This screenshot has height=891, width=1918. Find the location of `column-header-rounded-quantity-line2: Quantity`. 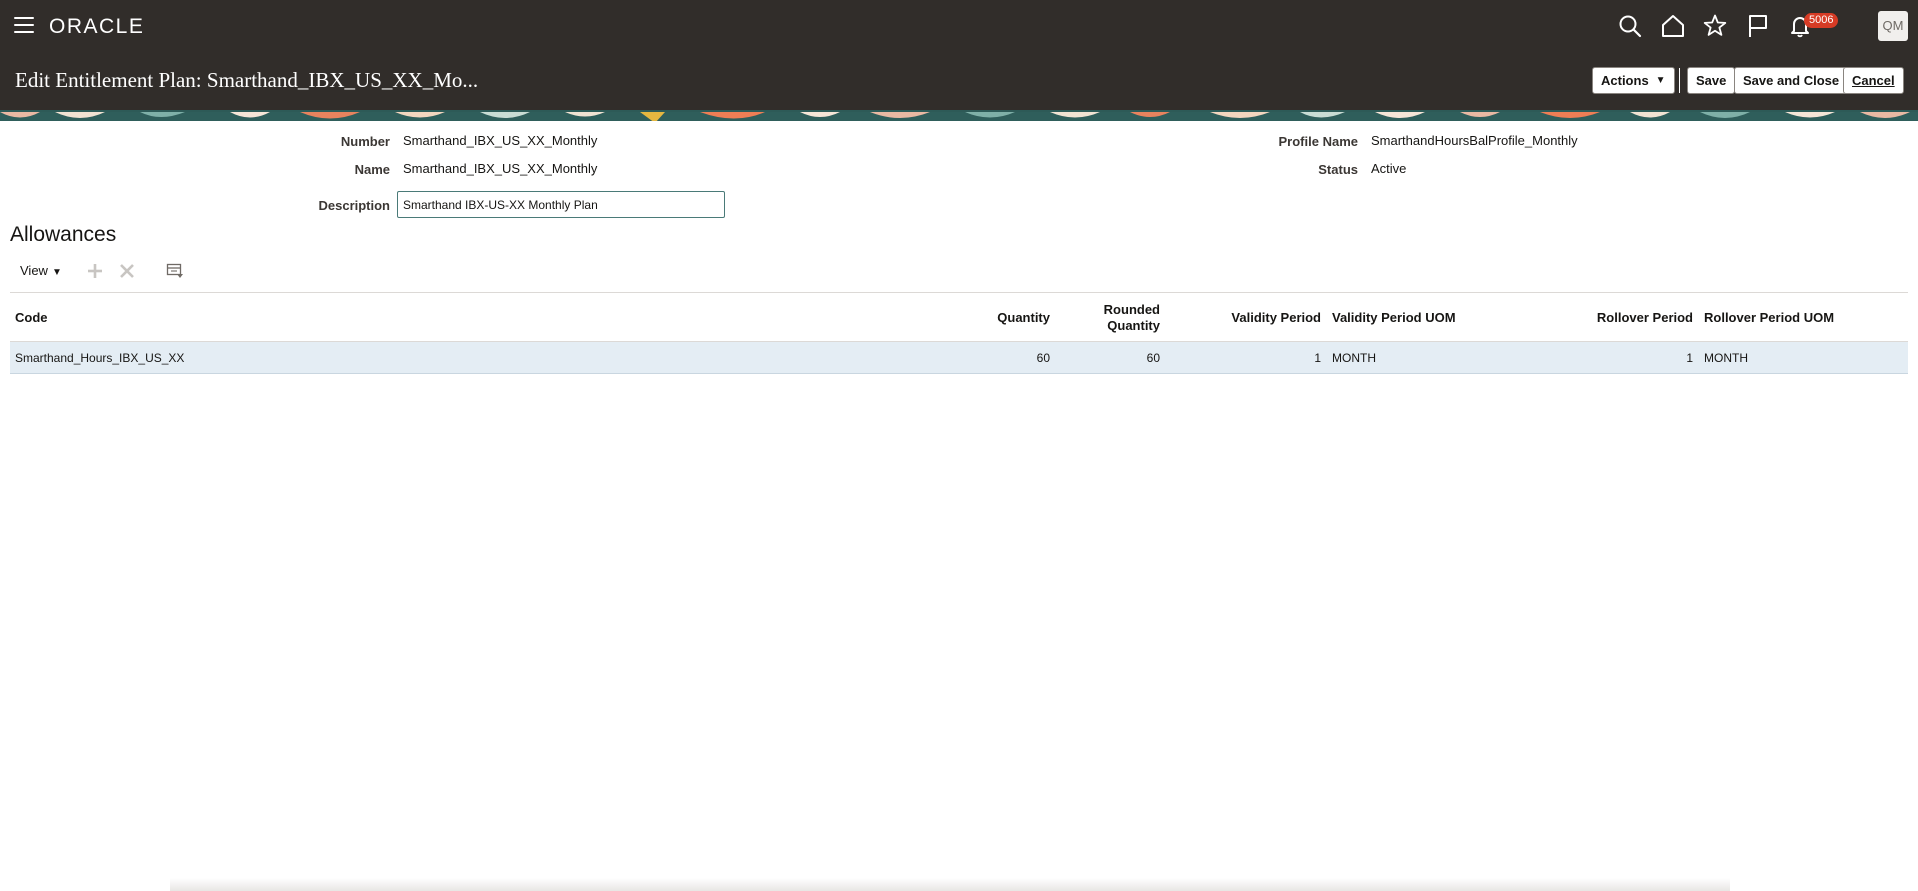

column-header-rounded-quantity-line2: Quantity is located at coordinates (1110, 325).